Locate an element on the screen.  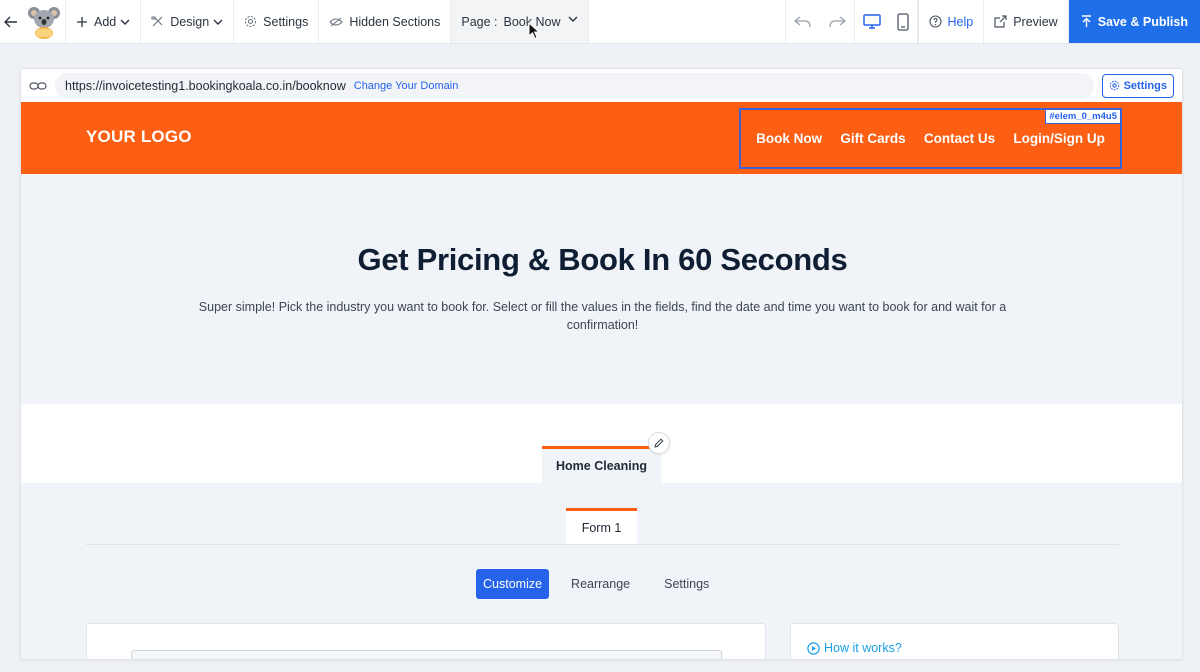
settings-label: Settings is located at coordinates (286, 21).